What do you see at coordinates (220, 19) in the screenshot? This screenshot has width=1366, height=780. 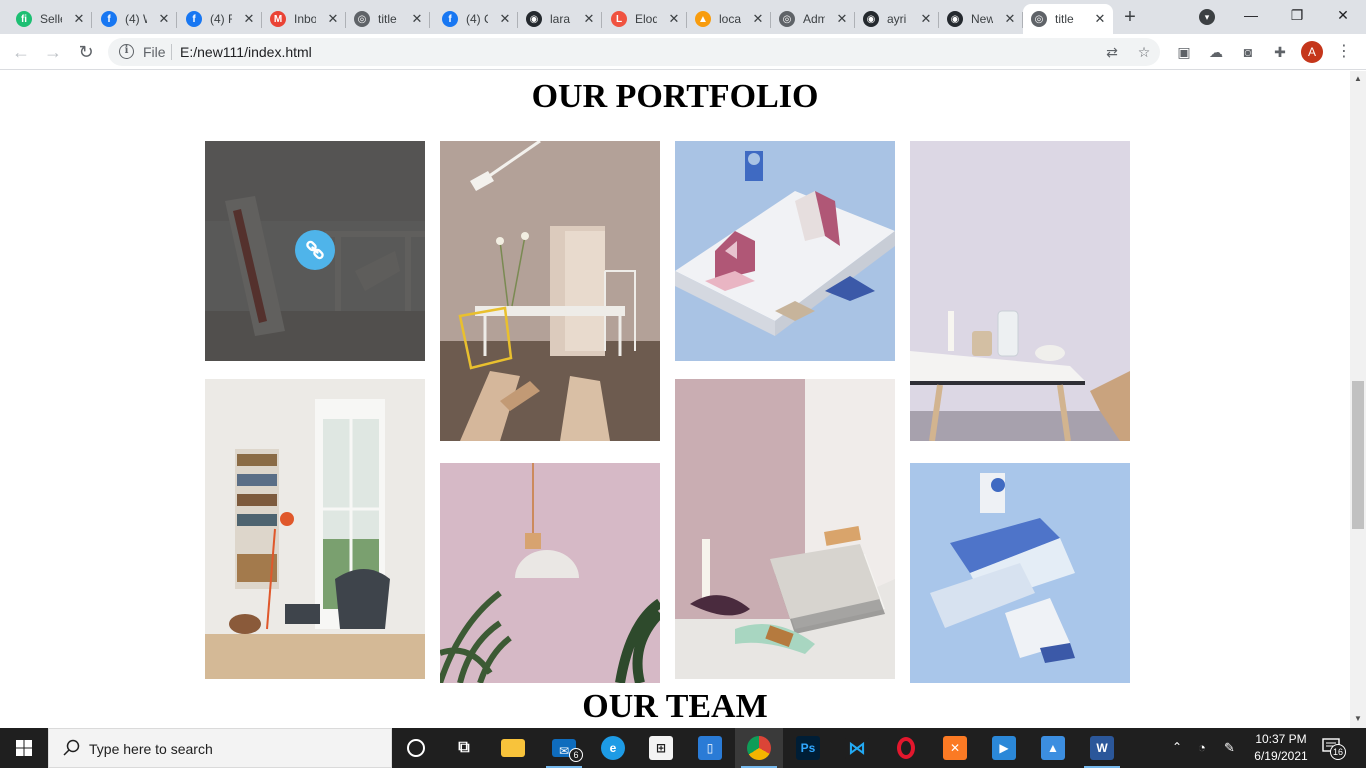 I see `browser-tab: f (4) F ✕` at bounding box center [220, 19].